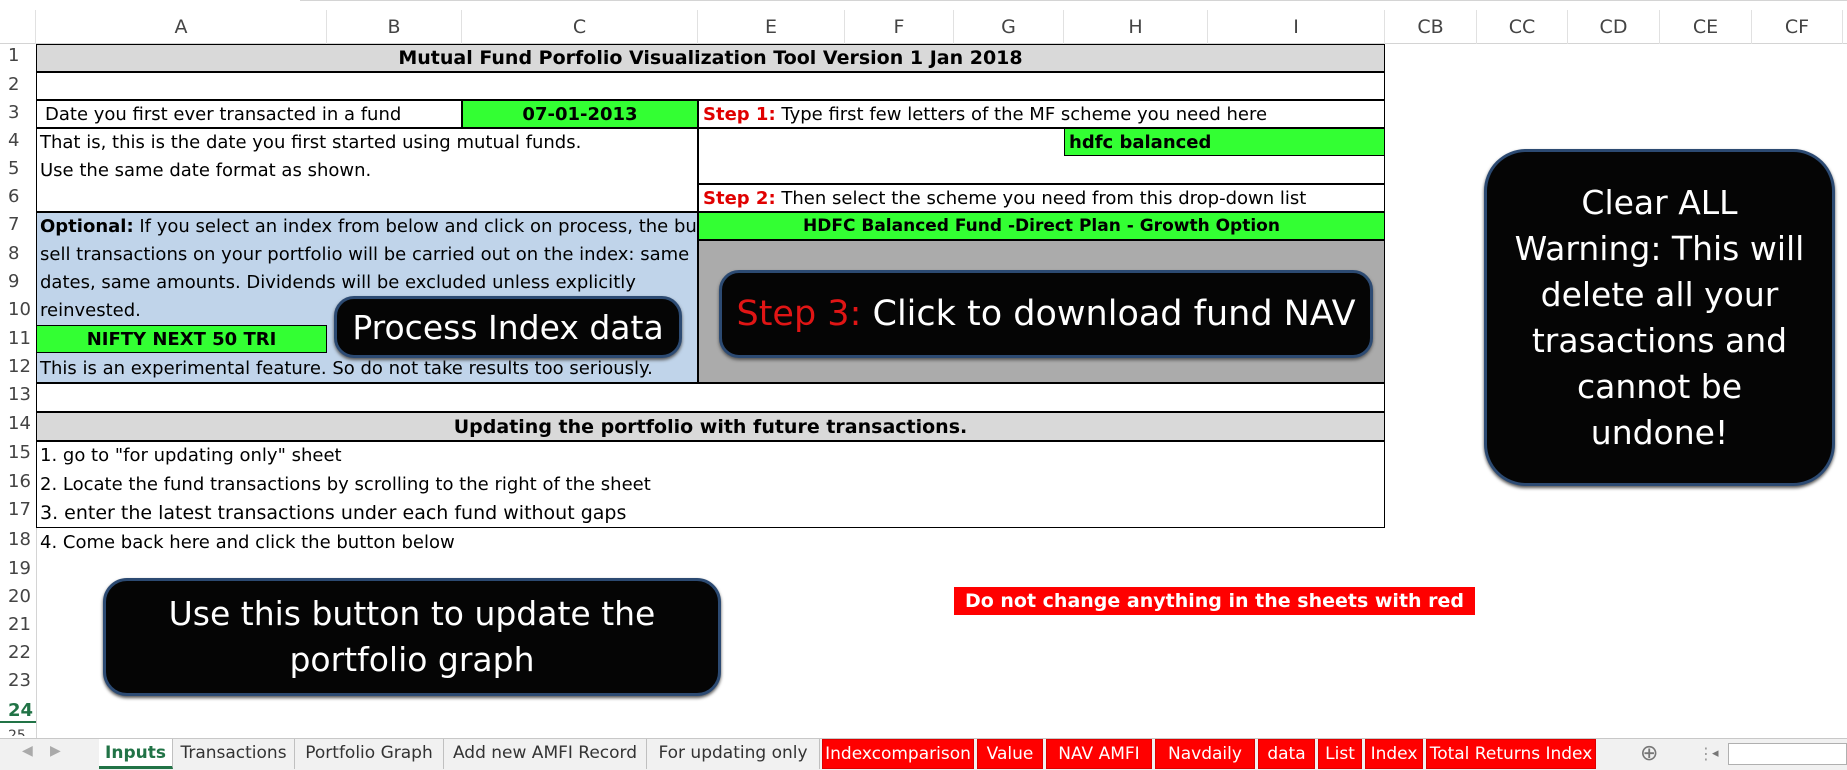 This screenshot has height=770, width=1847. What do you see at coordinates (18, 309) in the screenshot?
I see `row-header: 10` at bounding box center [18, 309].